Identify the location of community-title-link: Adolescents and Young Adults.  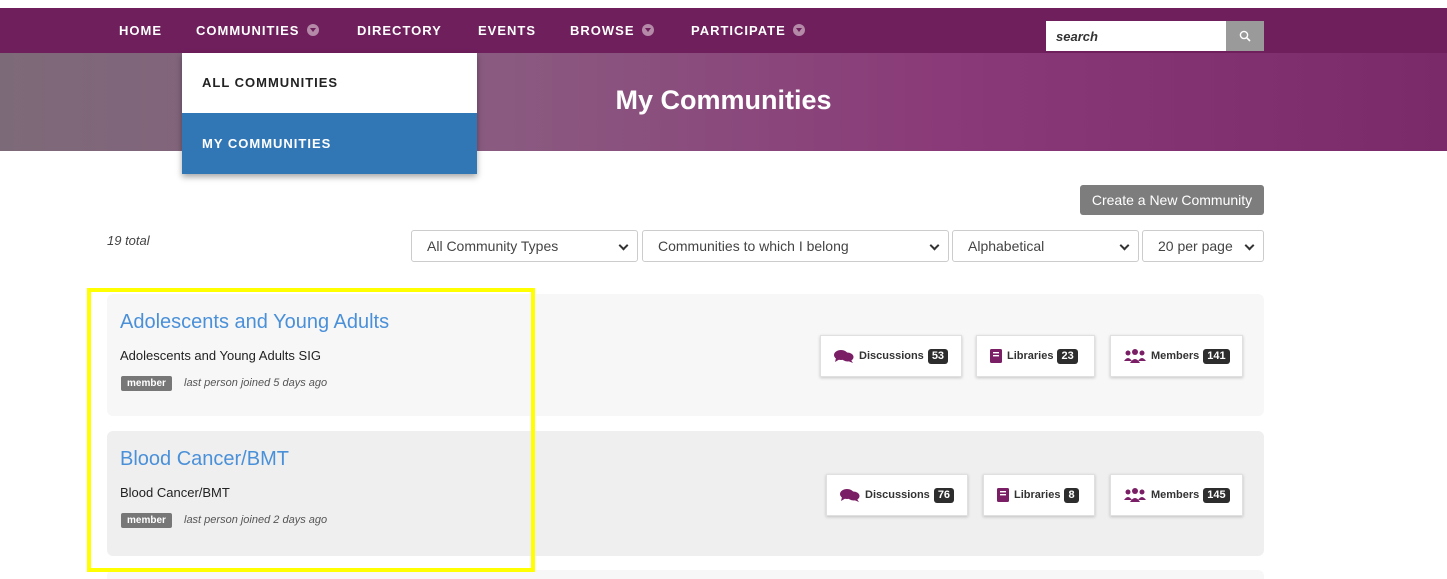
(254, 322).